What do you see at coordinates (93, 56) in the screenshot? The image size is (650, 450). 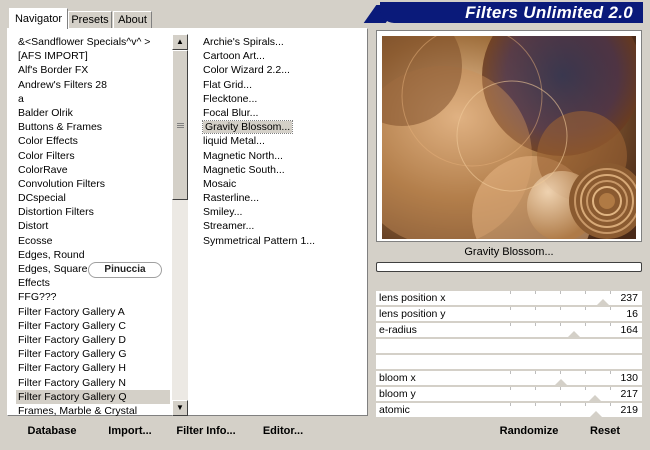 I see `category-item: [AFS IMPORT]` at bounding box center [93, 56].